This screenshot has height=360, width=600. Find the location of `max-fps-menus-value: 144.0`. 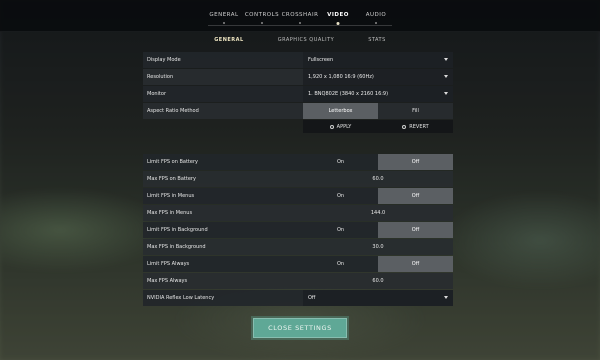

max-fps-menus-value: 144.0 is located at coordinates (378, 213).